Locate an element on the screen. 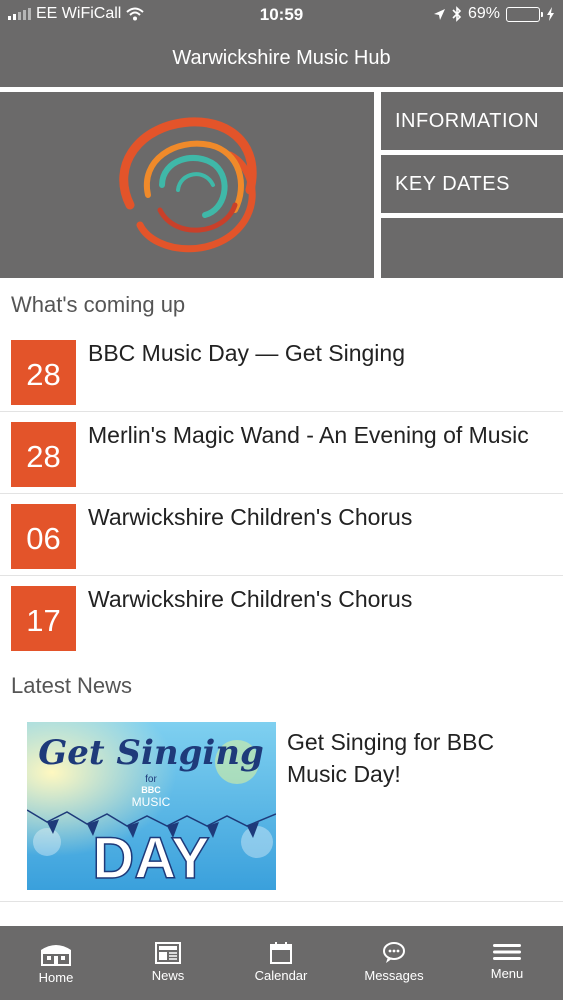 This screenshot has height=1000, width=563. tab-label: Home is located at coordinates (56, 977).